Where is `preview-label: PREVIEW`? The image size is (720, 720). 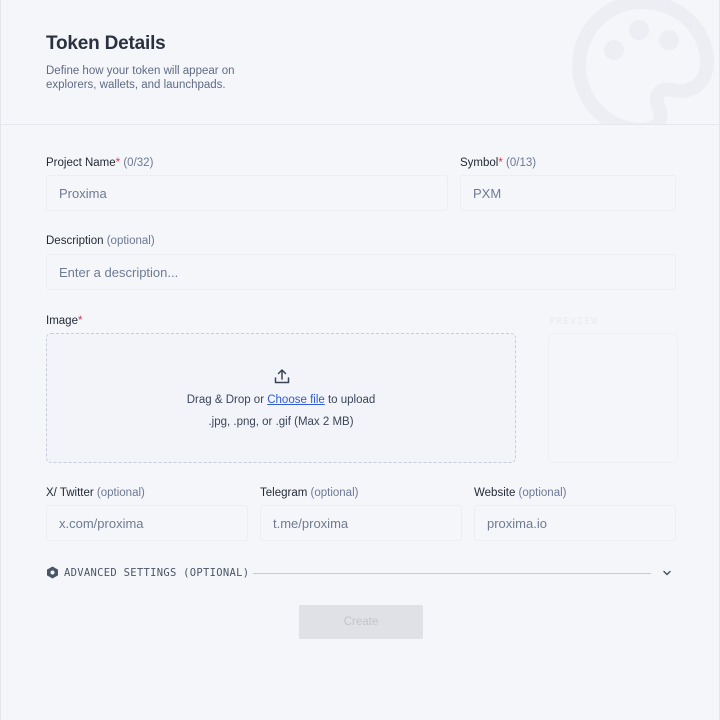
preview-label: PREVIEW is located at coordinates (574, 321).